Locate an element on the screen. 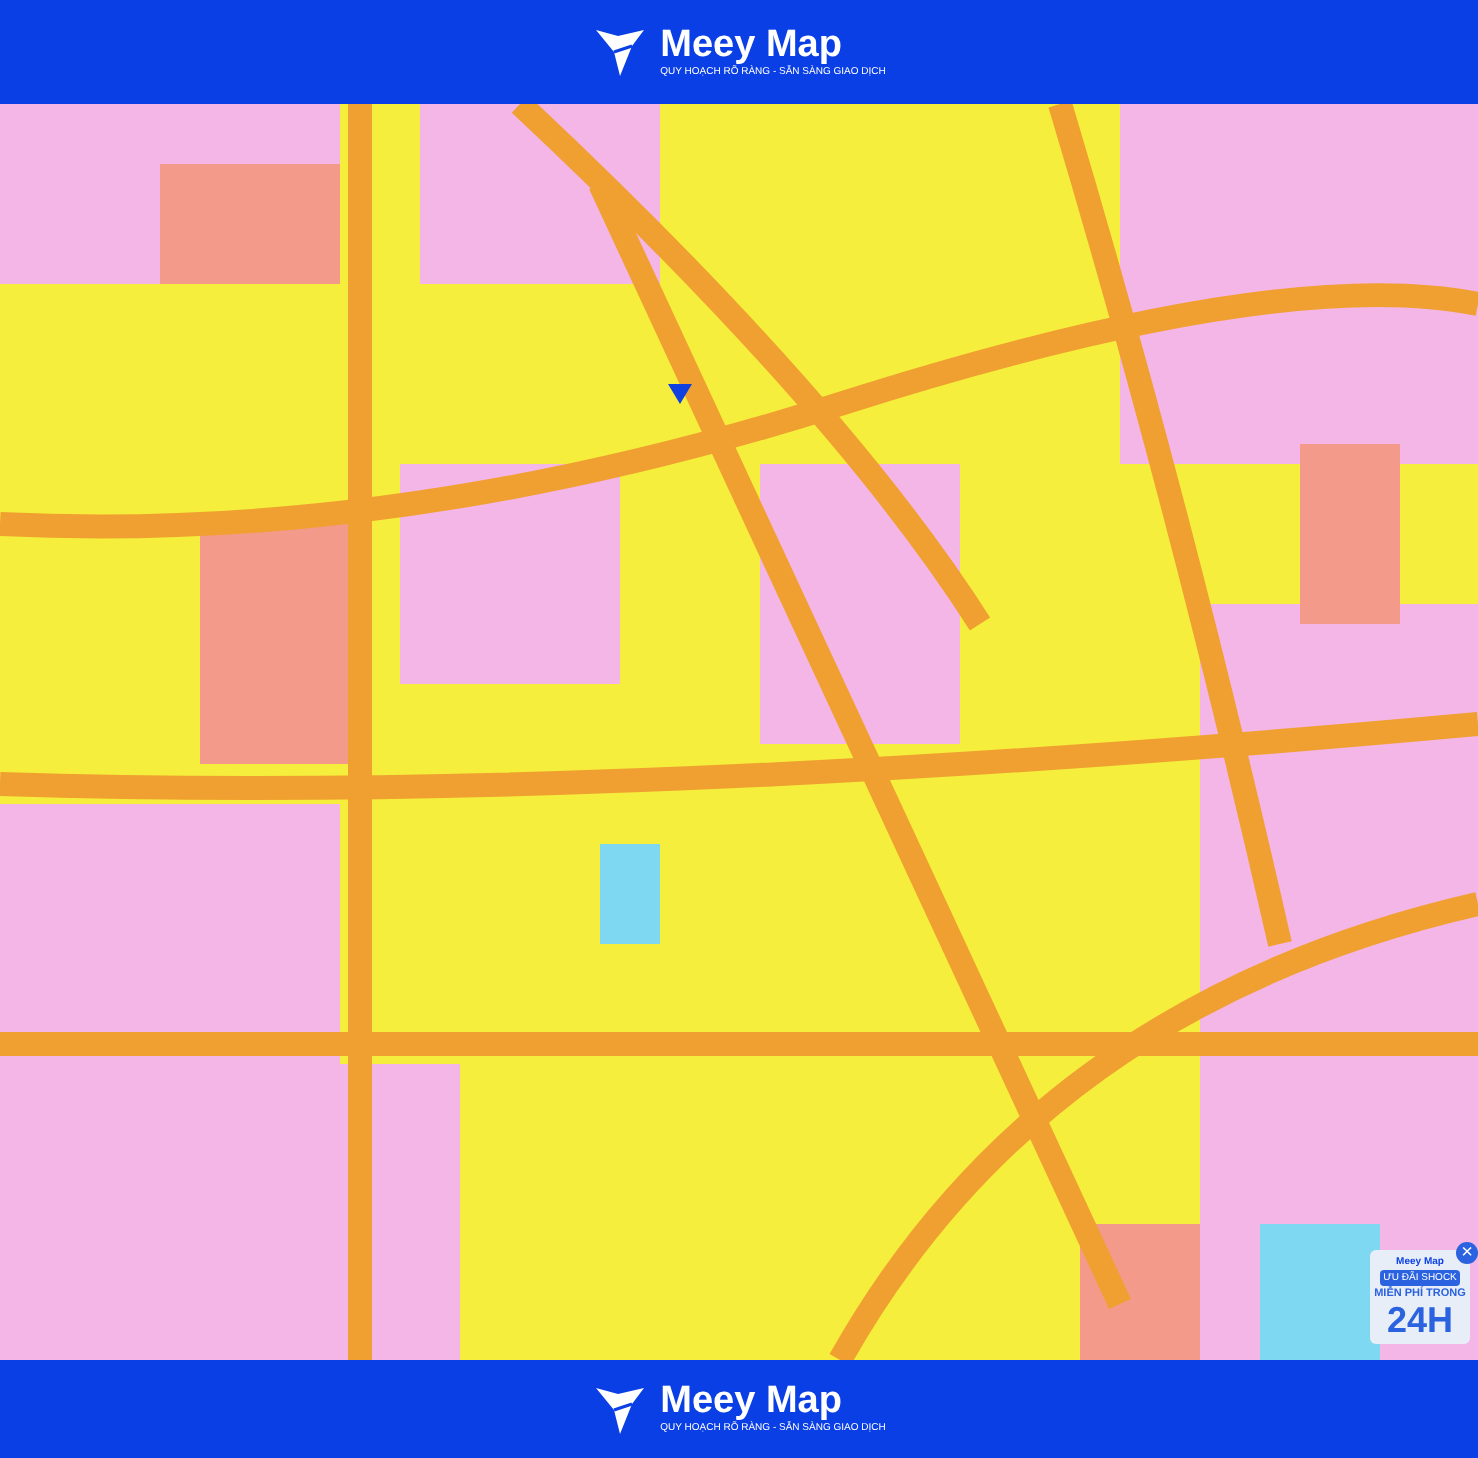 Image resolution: width=1478 pixels, height=1458 pixels. ad-big-text: 24H is located at coordinates (1420, 1320).